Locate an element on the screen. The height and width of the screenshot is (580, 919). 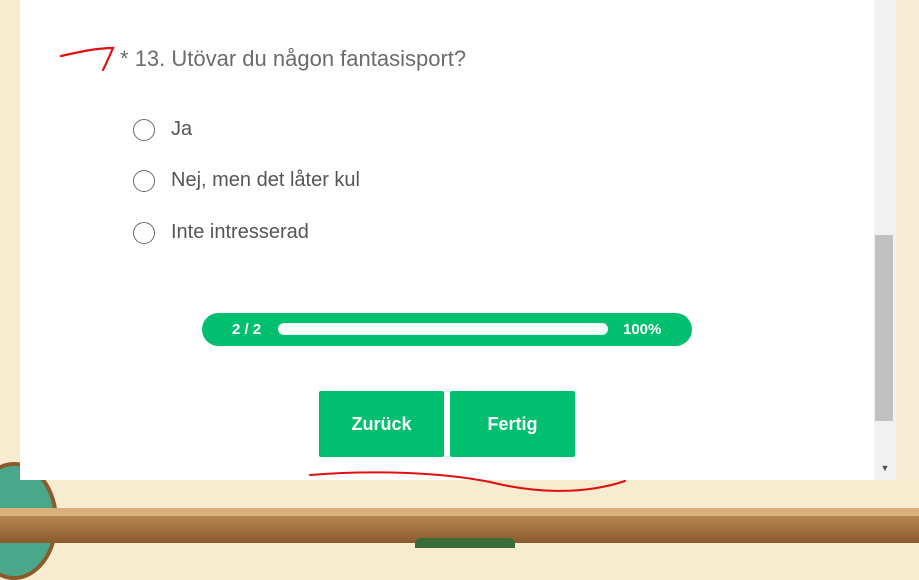
question-title: * 13. Utövar du någon fantasisport? is located at coordinates (293, 59).